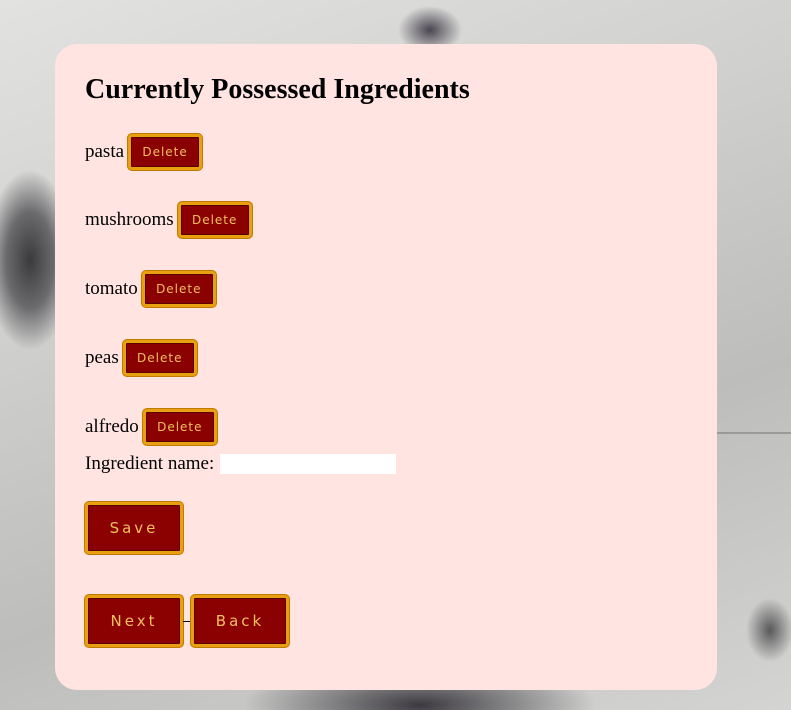 Image resolution: width=791 pixels, height=710 pixels. What do you see at coordinates (112, 426) in the screenshot?
I see `ingredient-name: alfredo` at bounding box center [112, 426].